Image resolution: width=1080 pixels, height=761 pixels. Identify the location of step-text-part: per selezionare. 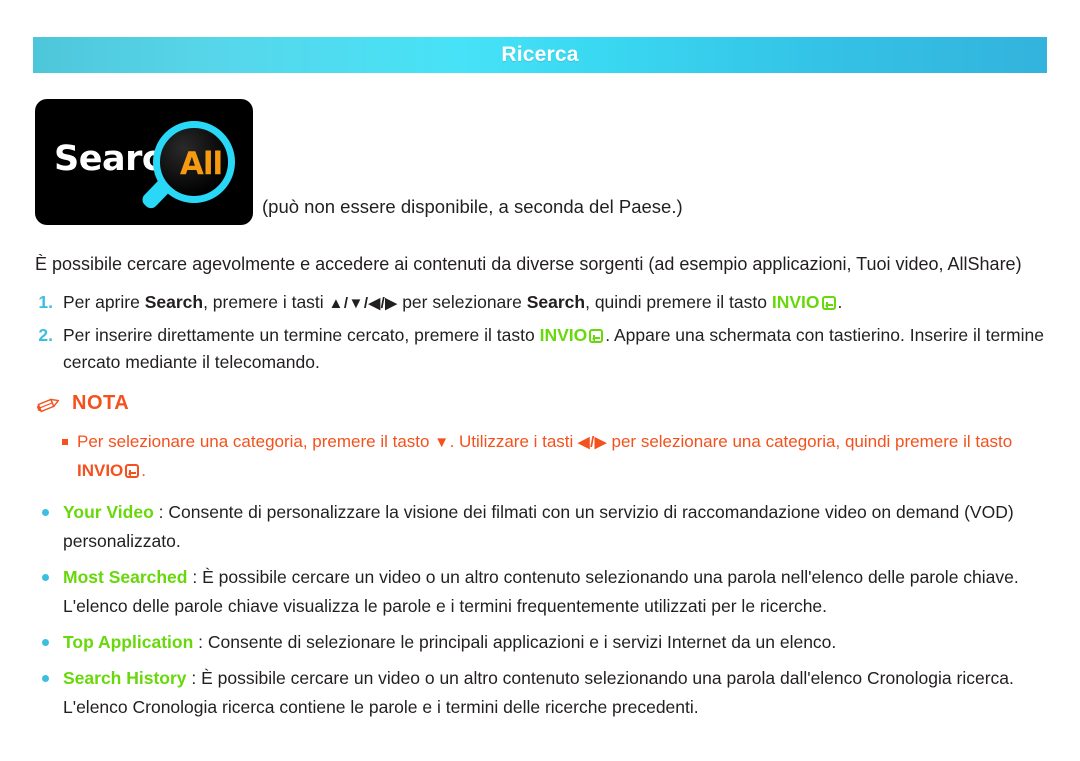
(462, 302).